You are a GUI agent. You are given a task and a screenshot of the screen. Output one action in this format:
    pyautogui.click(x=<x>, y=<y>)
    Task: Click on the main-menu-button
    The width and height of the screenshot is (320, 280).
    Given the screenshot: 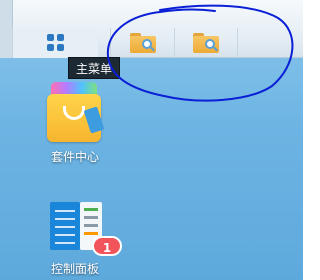 What is the action you would take?
    pyautogui.click(x=55, y=43)
    